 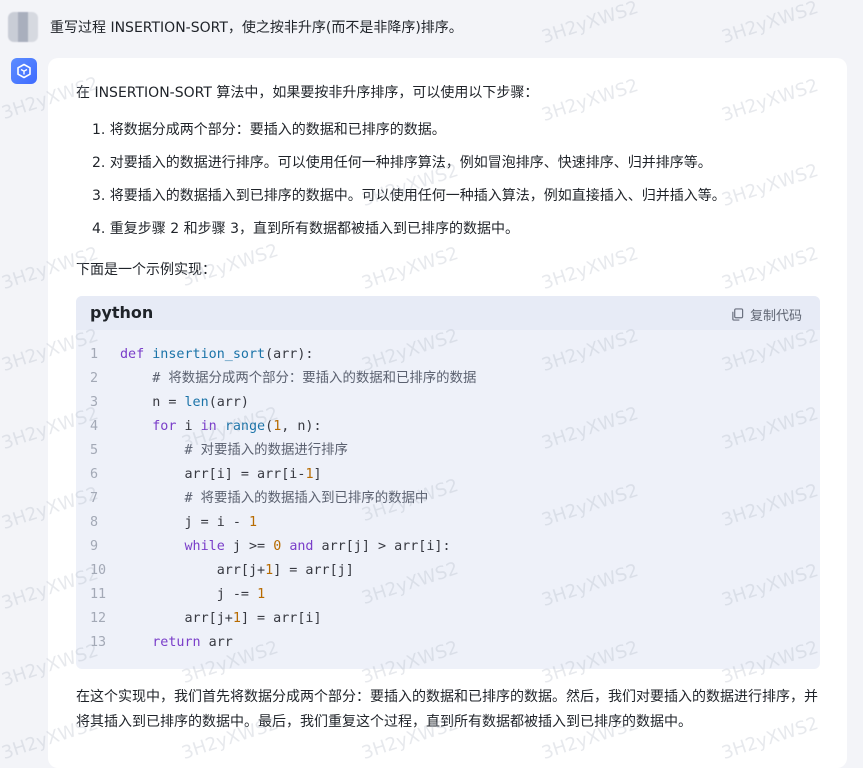 I want to click on line-number: 8, so click(x=94, y=522).